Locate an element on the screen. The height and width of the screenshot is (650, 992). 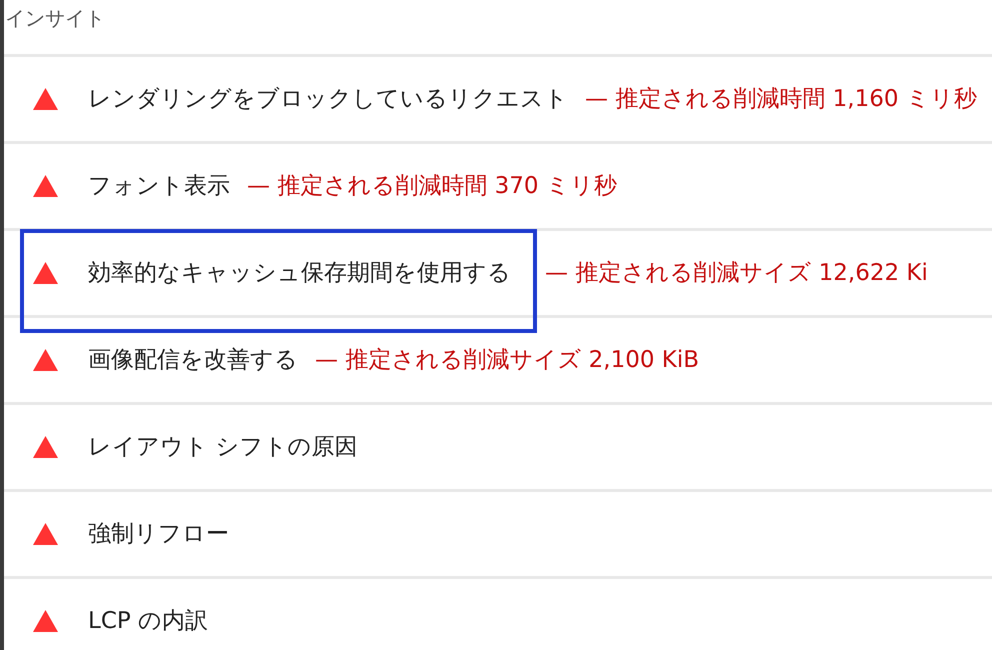
insight-title: 強制リフロー is located at coordinates (158, 534).